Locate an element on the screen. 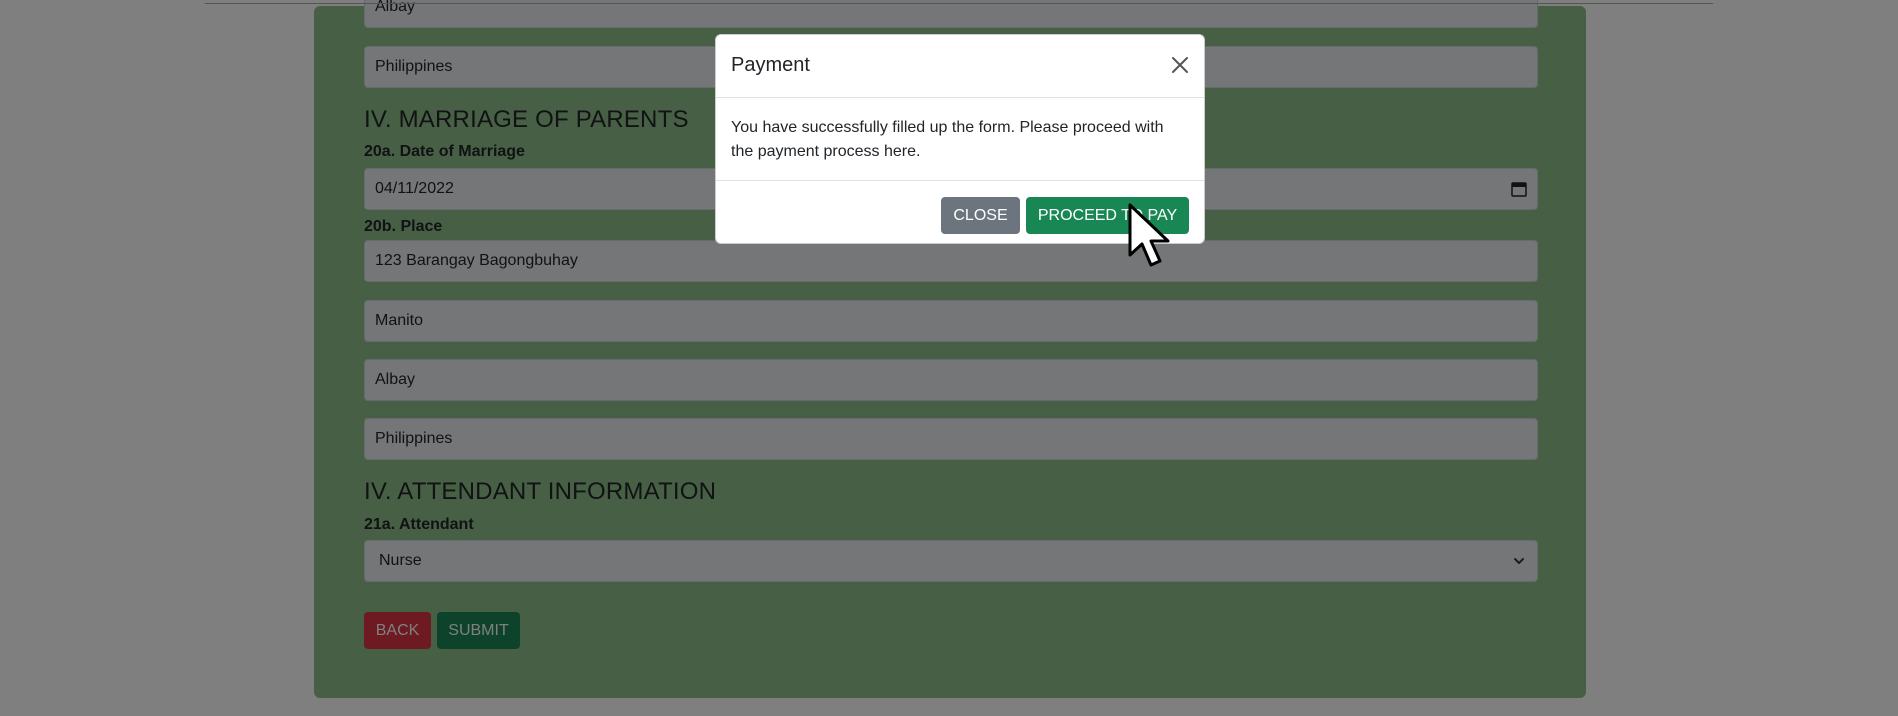  modal-title: Payment is located at coordinates (770, 65).